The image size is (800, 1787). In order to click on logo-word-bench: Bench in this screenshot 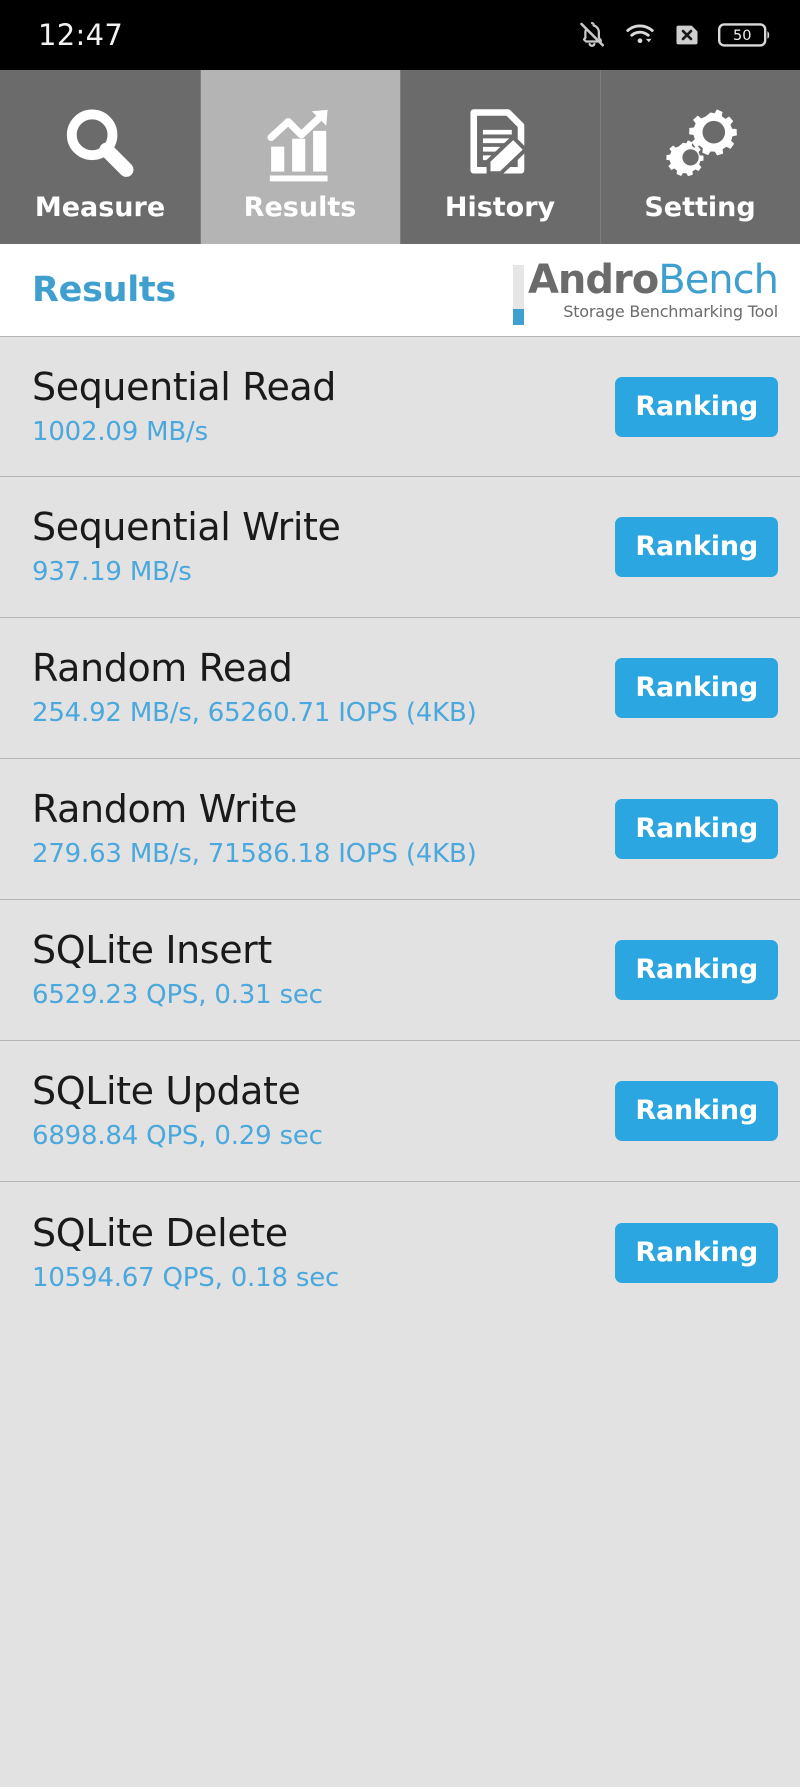, I will do `click(718, 280)`.